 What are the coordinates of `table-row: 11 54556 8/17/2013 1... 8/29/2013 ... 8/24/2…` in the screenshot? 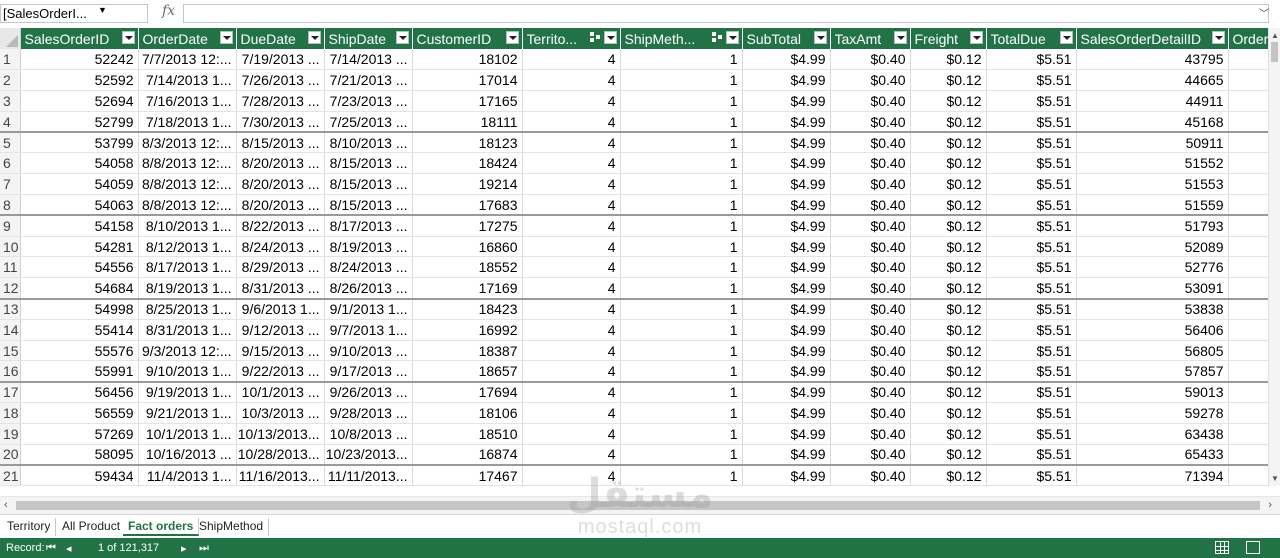 It's located at (634, 267).